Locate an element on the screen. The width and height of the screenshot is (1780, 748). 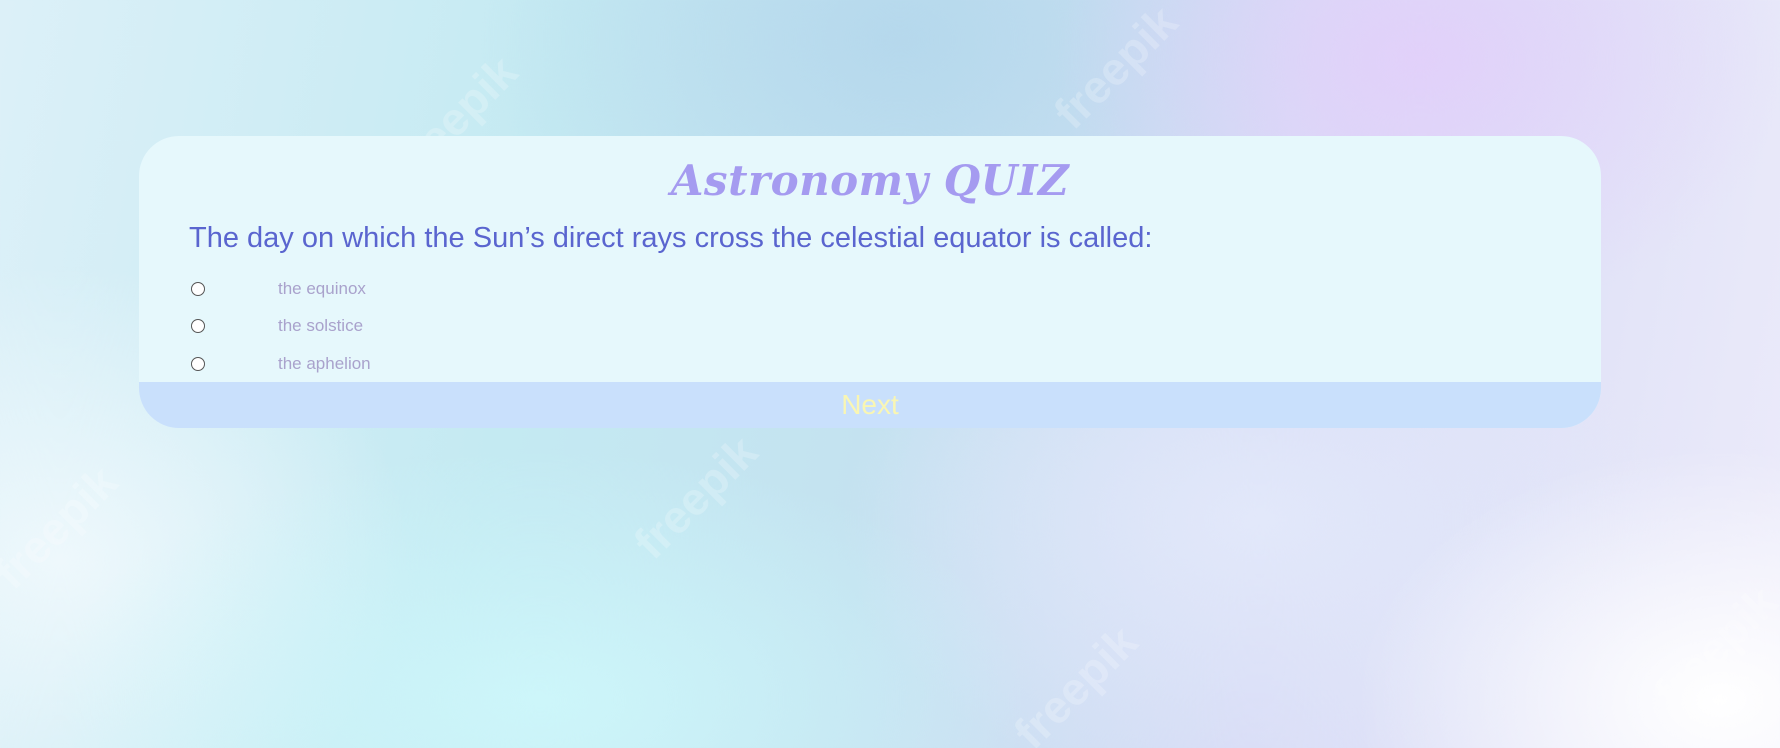
answer-label: the aphelion is located at coordinates (324, 364).